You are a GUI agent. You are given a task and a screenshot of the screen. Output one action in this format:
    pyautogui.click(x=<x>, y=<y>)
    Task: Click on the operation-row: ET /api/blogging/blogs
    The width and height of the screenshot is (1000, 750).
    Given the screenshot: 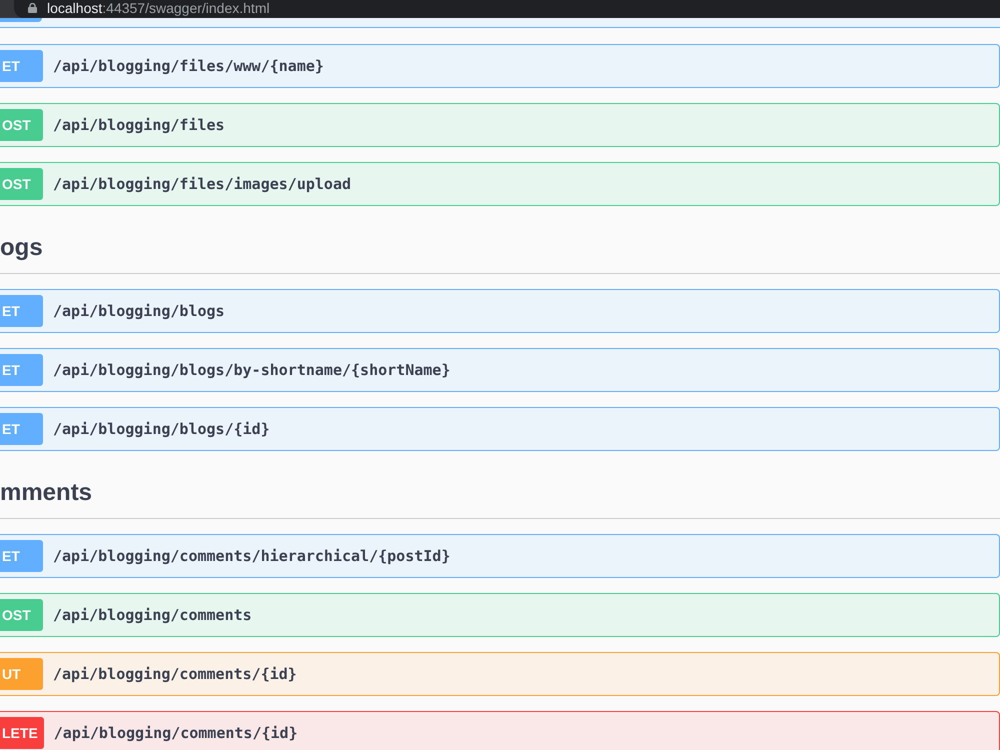 What is the action you would take?
    pyautogui.click(x=500, y=311)
    